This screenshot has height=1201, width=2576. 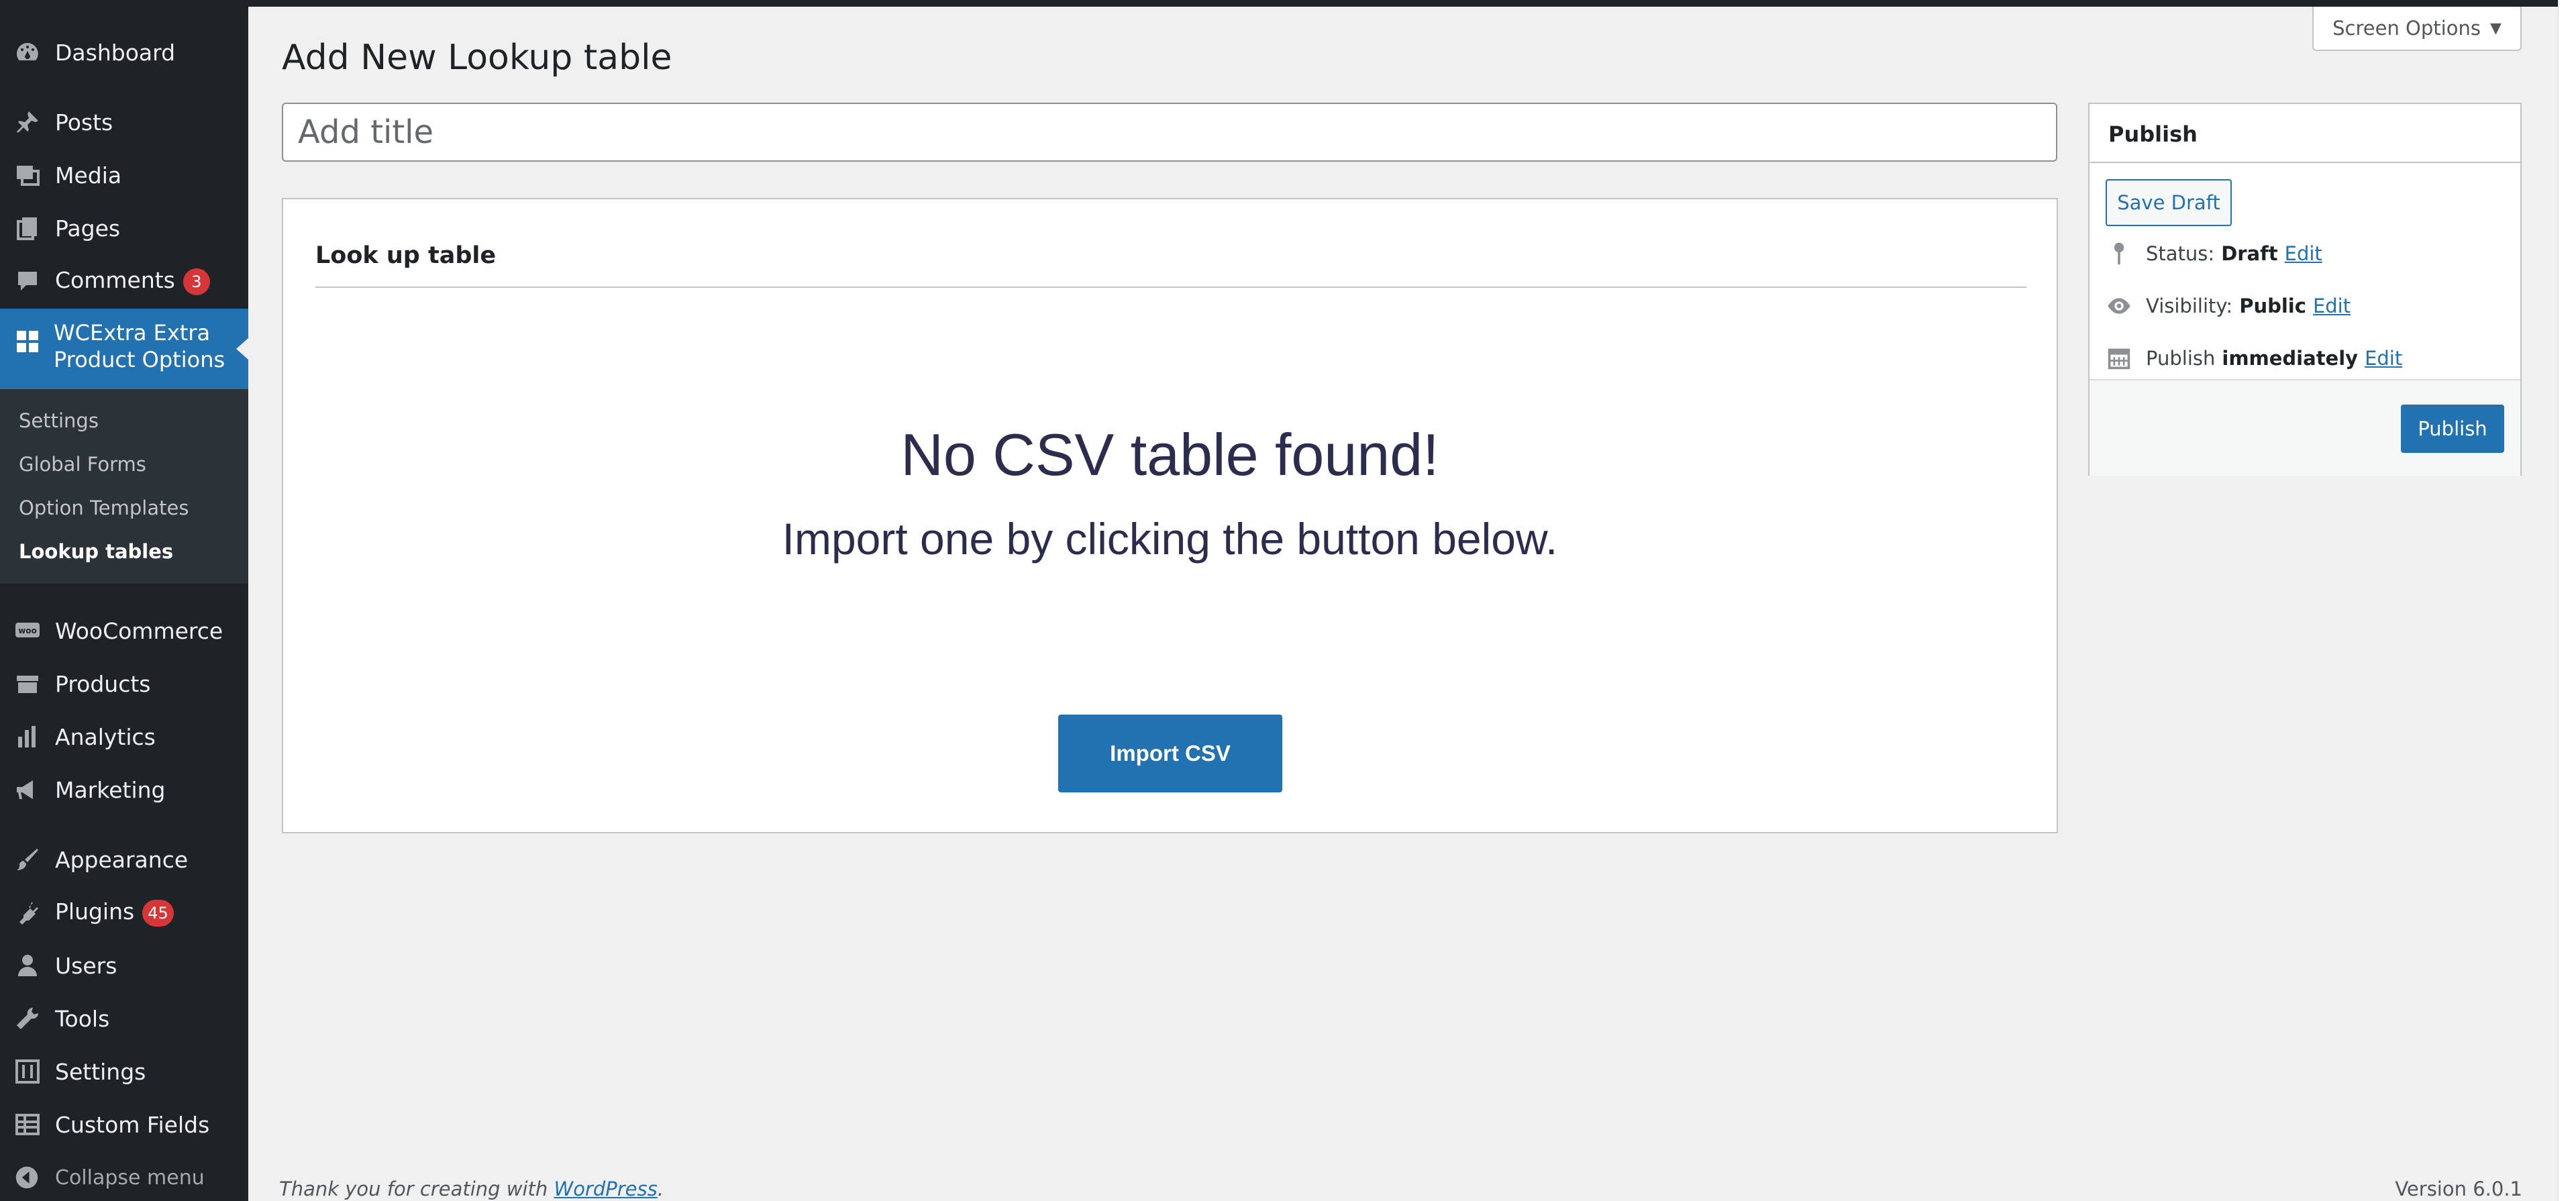 I want to click on visibility-label: Visibility:, so click(x=2189, y=306).